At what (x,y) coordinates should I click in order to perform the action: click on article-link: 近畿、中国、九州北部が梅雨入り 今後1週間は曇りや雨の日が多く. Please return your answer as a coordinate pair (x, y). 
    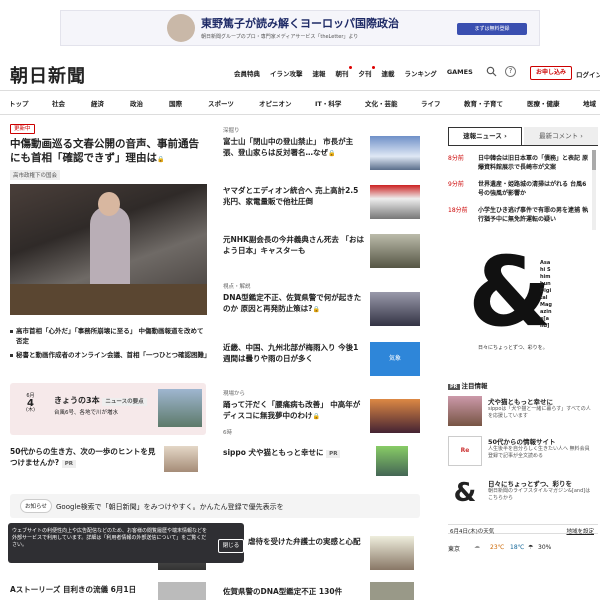
    Looking at the image, I should click on (294, 353).